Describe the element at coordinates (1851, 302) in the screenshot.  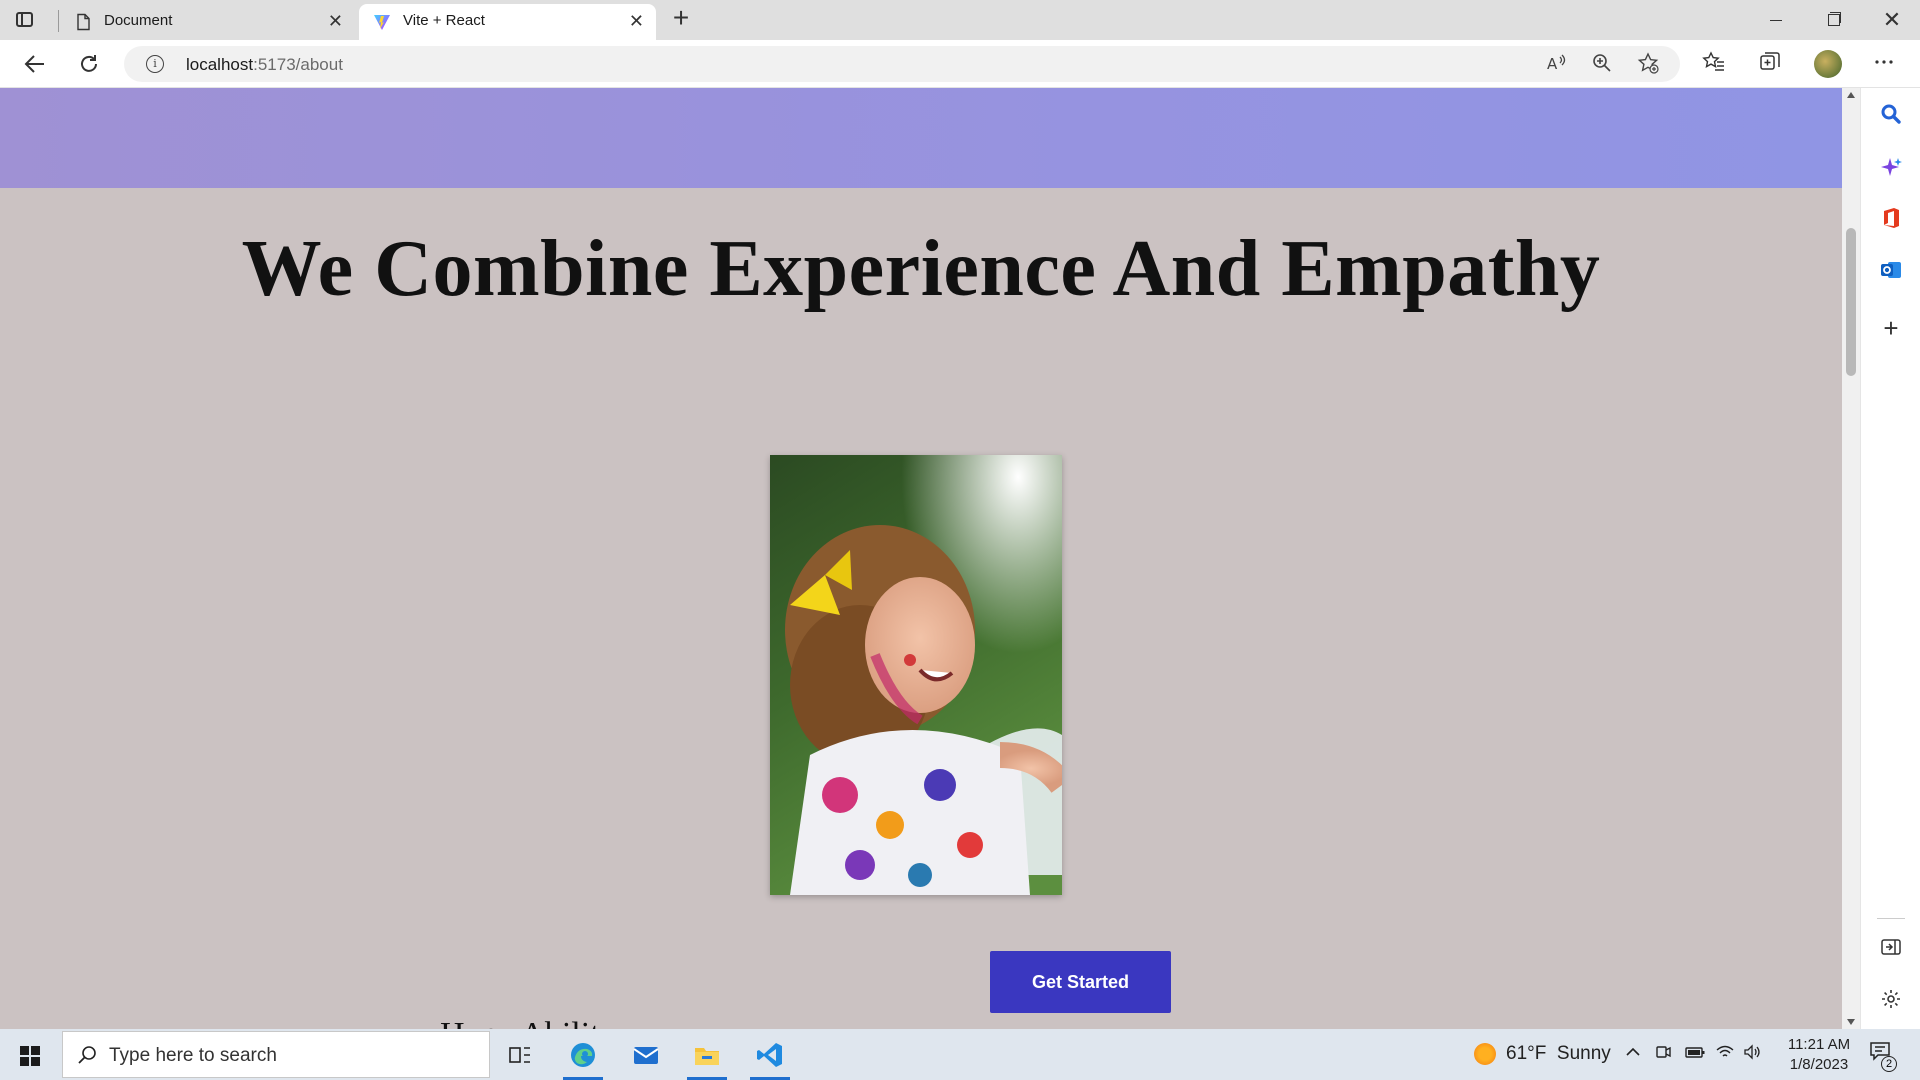
I see `scrollbar-thumb` at that location.